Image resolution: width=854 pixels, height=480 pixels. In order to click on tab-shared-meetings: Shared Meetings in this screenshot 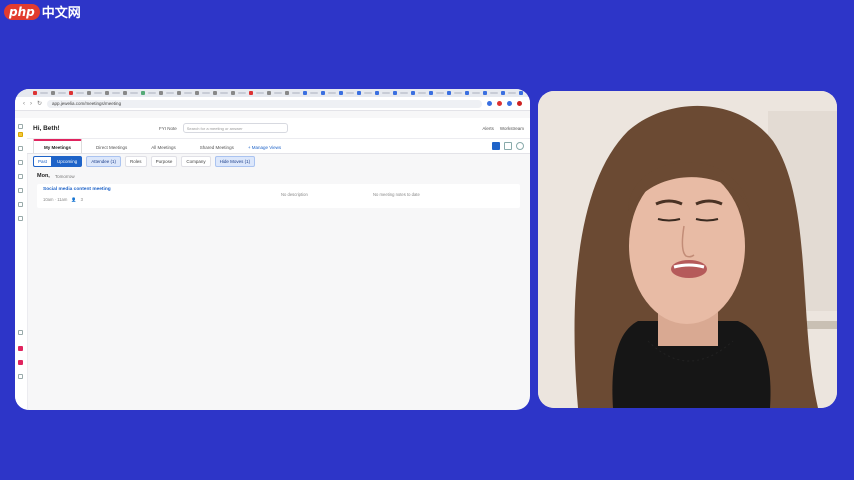, I will do `click(217, 147)`.